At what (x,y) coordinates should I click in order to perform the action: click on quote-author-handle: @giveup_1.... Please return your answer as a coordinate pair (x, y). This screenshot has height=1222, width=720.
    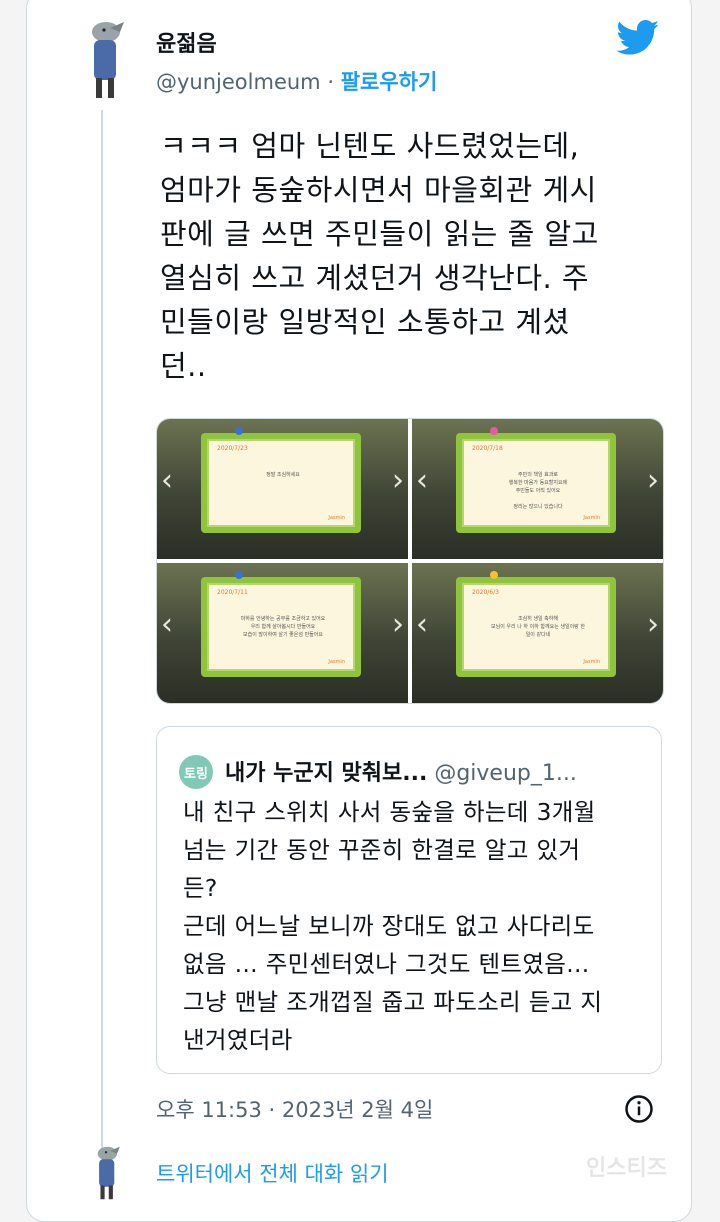
    Looking at the image, I should click on (505, 773).